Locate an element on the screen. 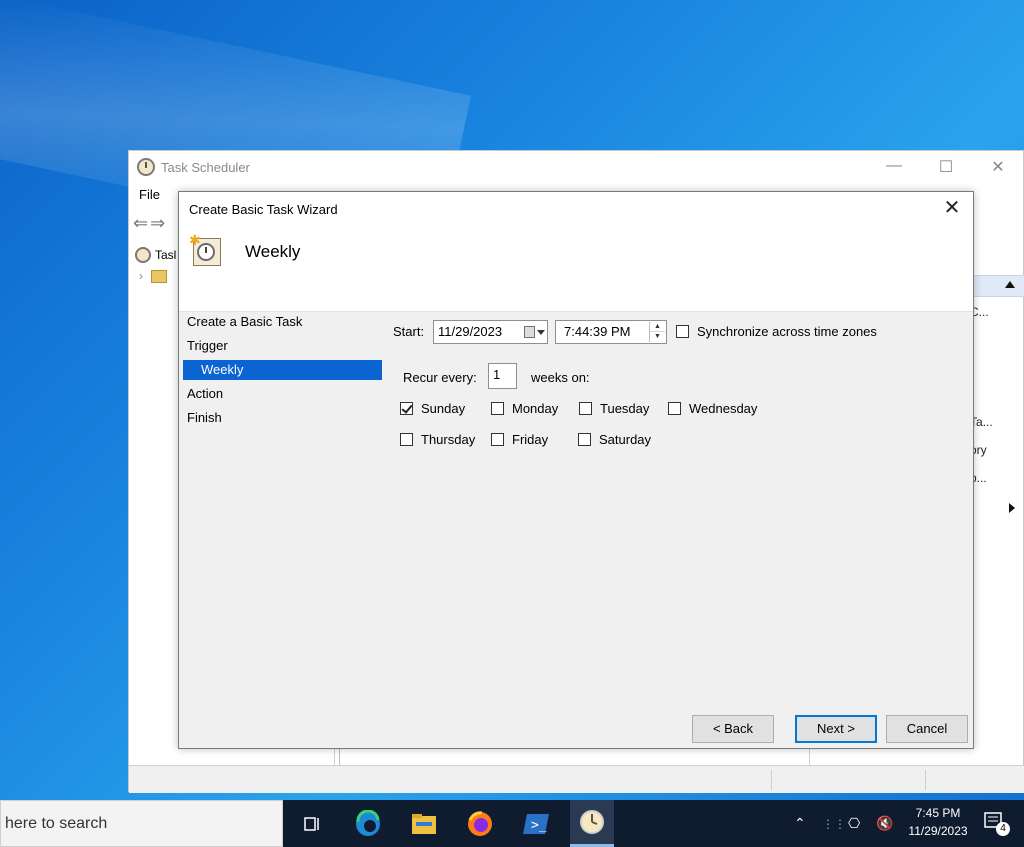 This screenshot has width=1024, height=847. expand-right-icon is located at coordinates (1012, 508).